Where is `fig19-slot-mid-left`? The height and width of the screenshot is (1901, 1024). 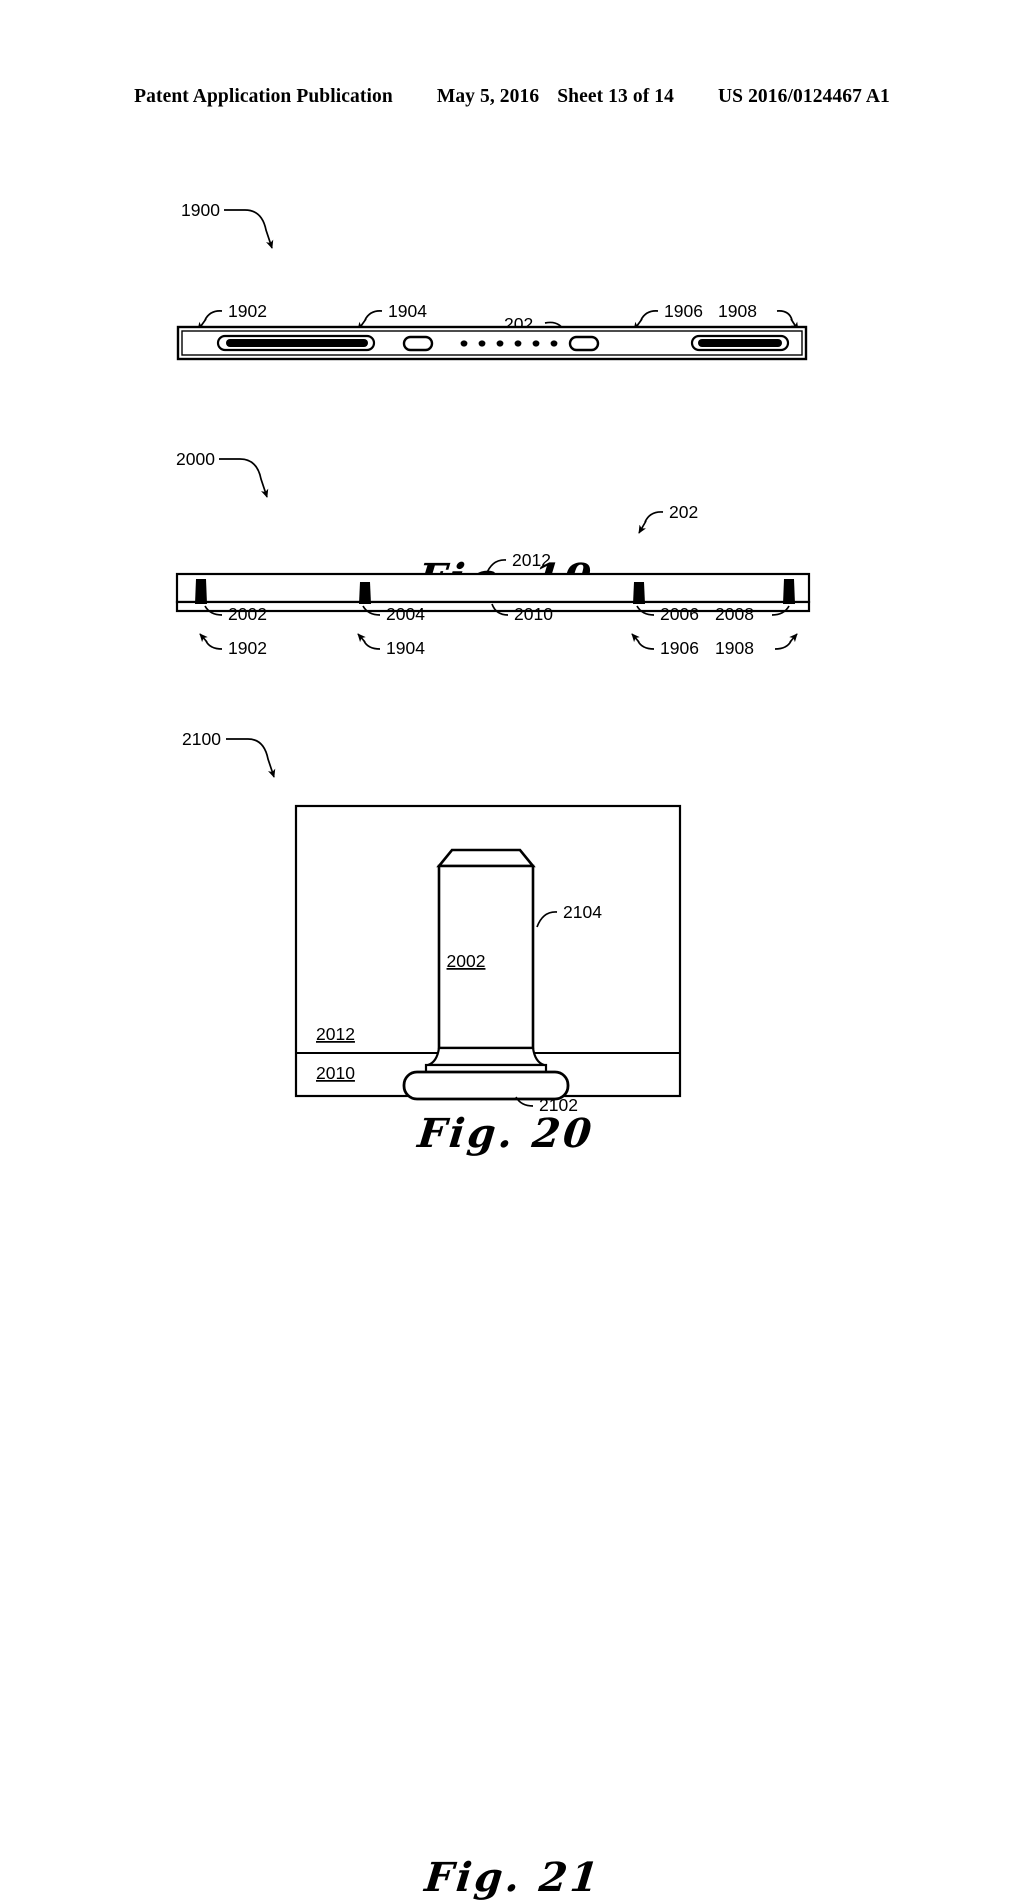 fig19-slot-mid-left is located at coordinates (418, 343).